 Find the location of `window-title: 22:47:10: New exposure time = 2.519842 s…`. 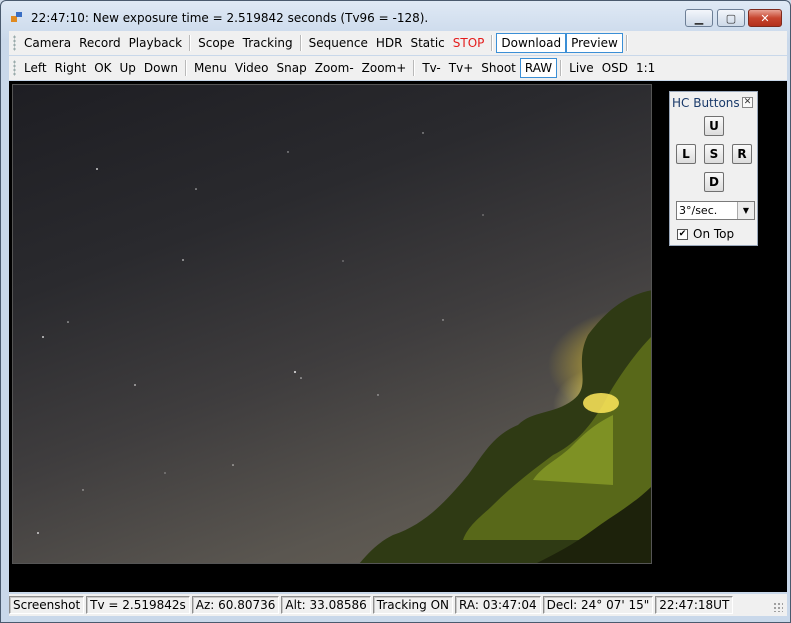

window-title: 22:47:10: New exposure time = 2.519842 s… is located at coordinates (230, 18).